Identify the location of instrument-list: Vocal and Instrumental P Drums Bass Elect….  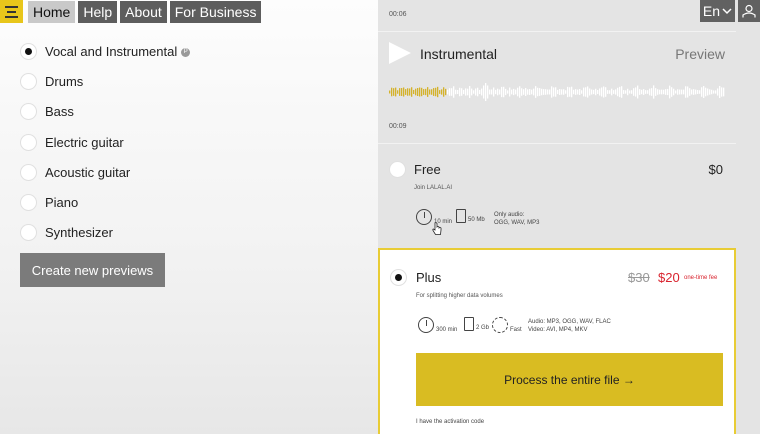
(105, 142).